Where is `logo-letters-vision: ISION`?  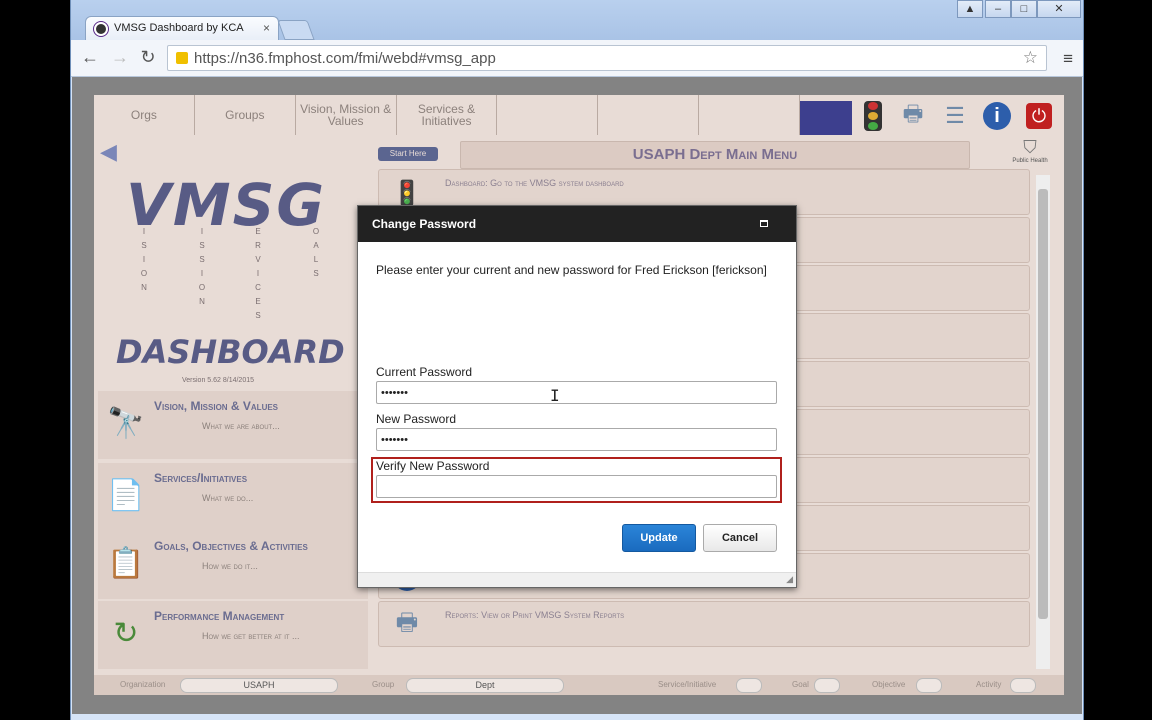 logo-letters-vision: ISION is located at coordinates (144, 259).